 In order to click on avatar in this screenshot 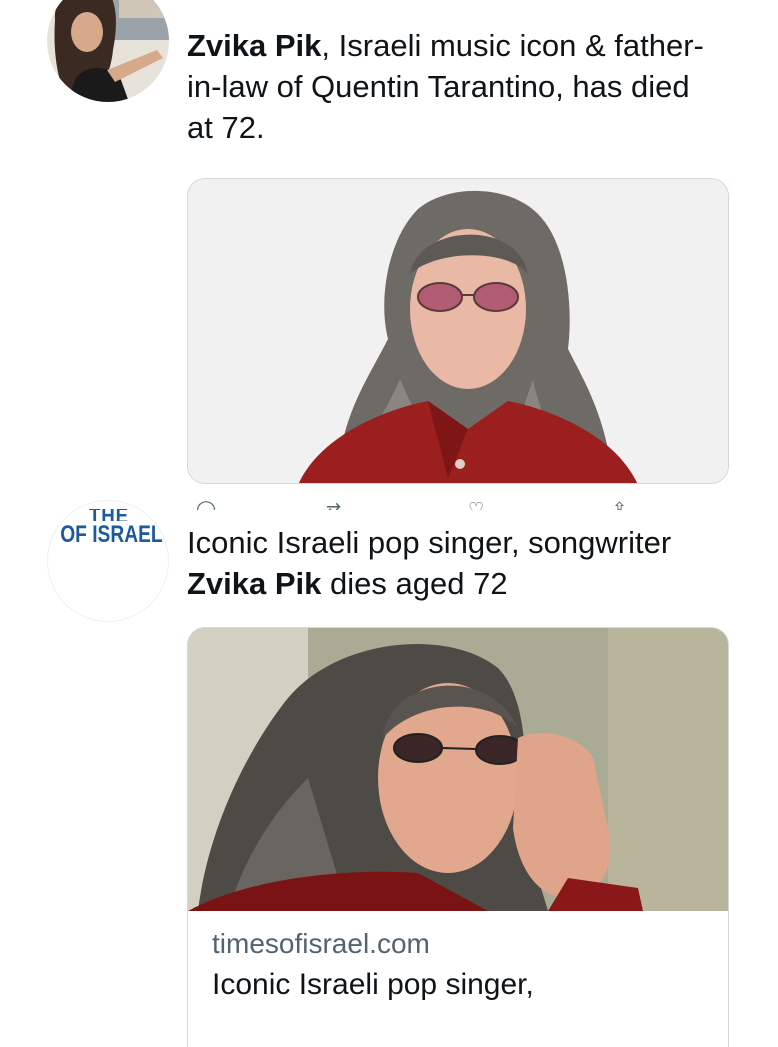, I will do `click(108, 51)`.